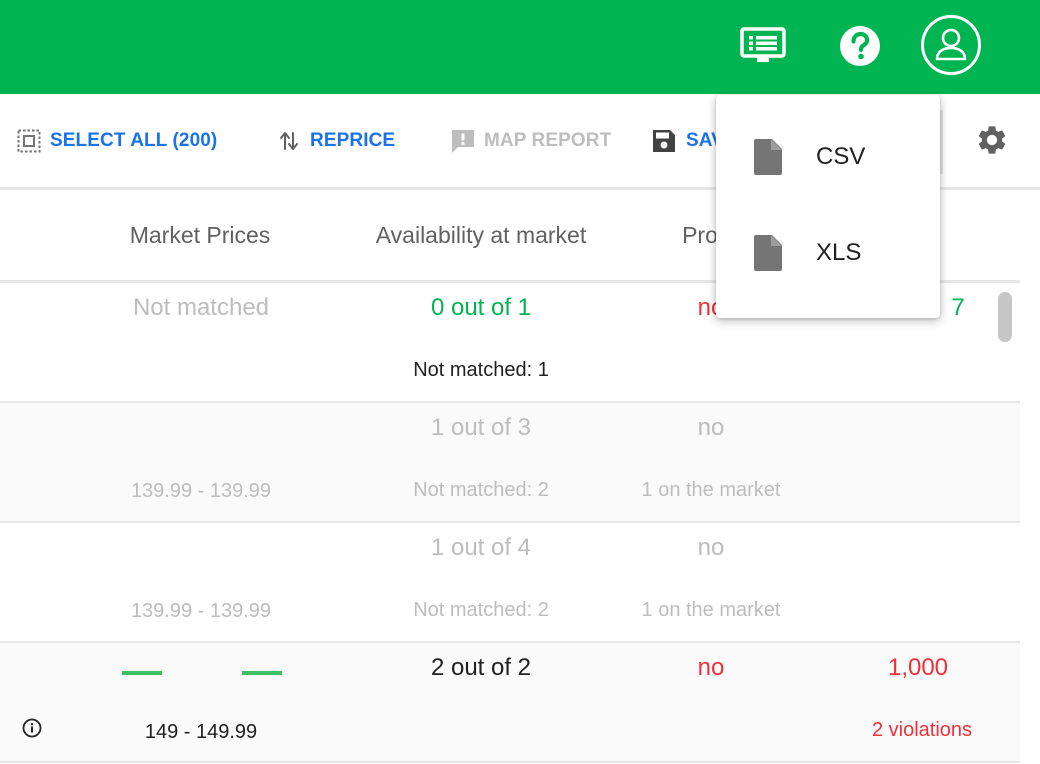 The image size is (1040, 764). I want to click on info-icon, so click(32, 728).